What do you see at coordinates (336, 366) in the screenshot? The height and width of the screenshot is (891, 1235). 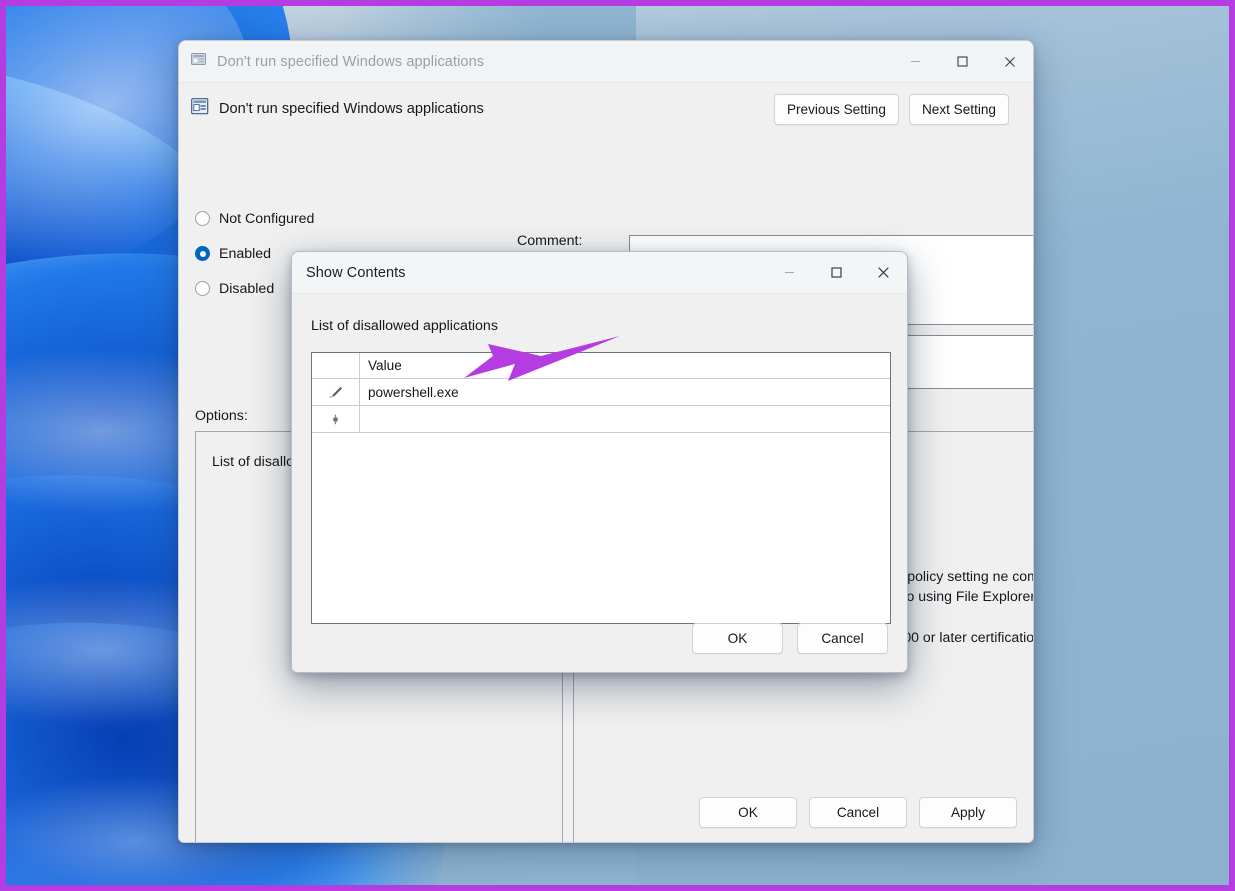 I see `grid-header-marker-cell` at bounding box center [336, 366].